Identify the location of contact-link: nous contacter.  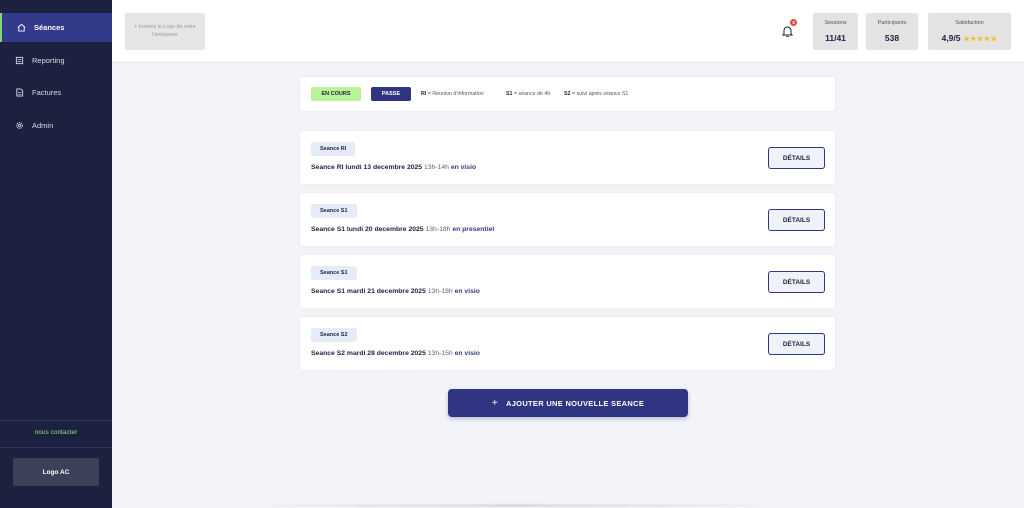
(56, 432).